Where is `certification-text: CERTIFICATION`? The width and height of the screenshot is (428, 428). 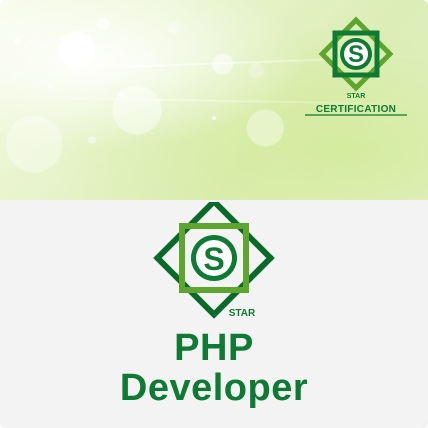 certification-text: CERTIFICATION is located at coordinates (356, 109).